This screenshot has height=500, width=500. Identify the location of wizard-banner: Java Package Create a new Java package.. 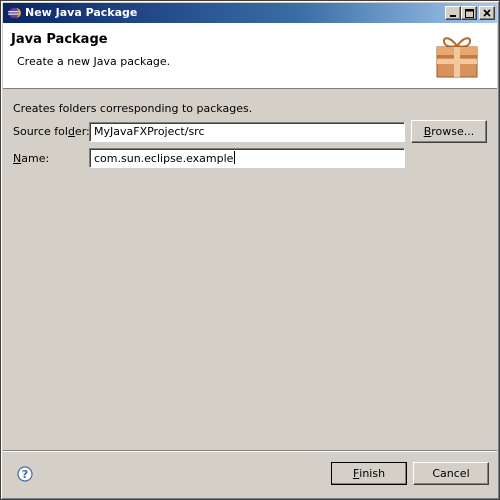
(250, 56).